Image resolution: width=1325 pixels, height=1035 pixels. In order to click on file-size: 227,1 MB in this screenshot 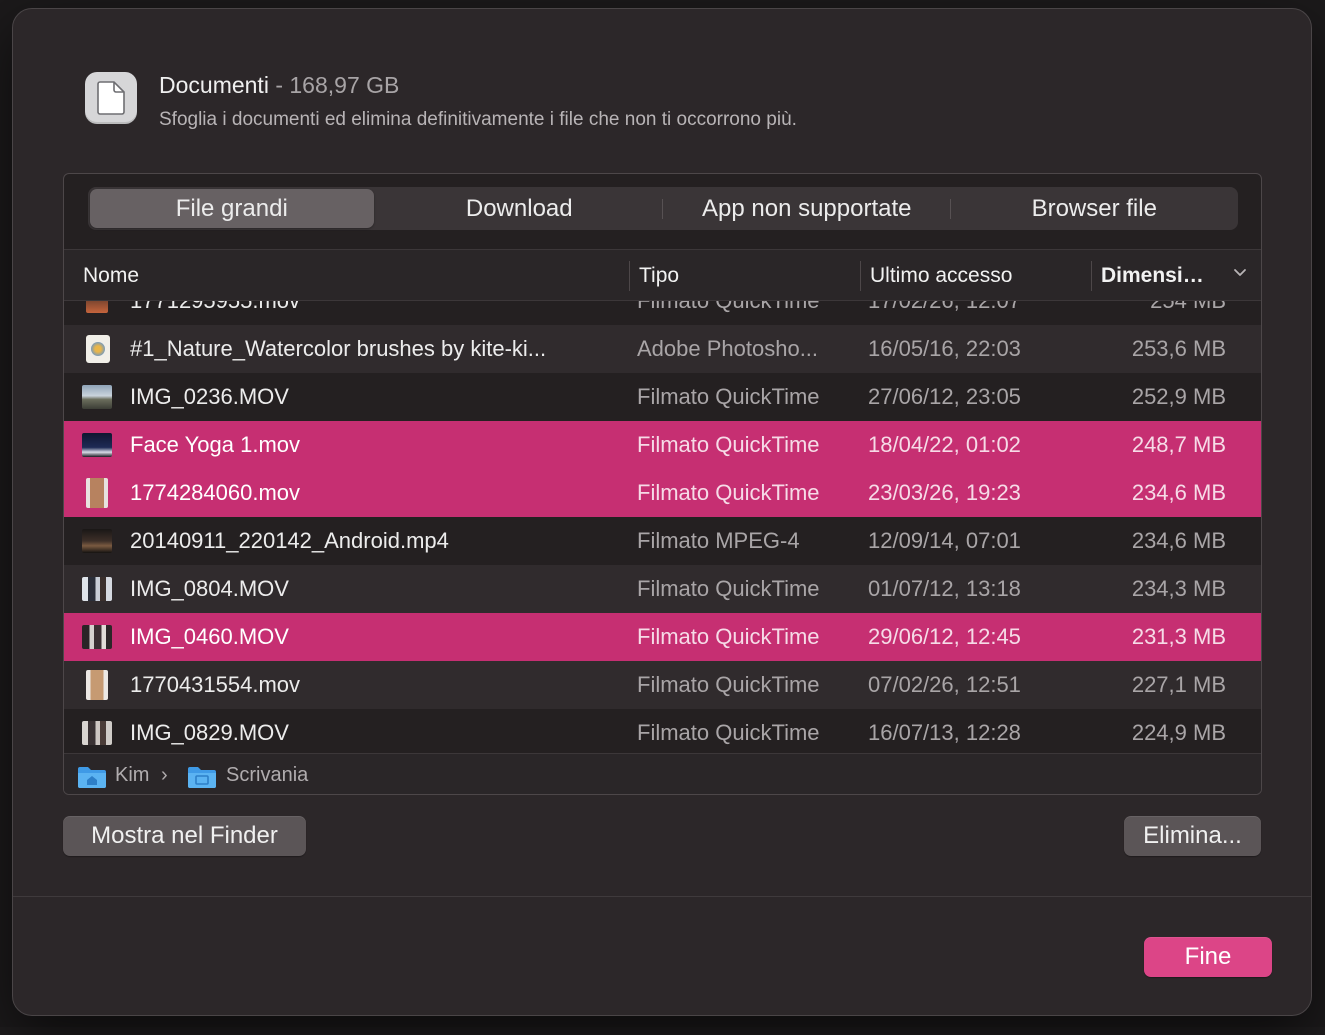, I will do `click(1179, 685)`.